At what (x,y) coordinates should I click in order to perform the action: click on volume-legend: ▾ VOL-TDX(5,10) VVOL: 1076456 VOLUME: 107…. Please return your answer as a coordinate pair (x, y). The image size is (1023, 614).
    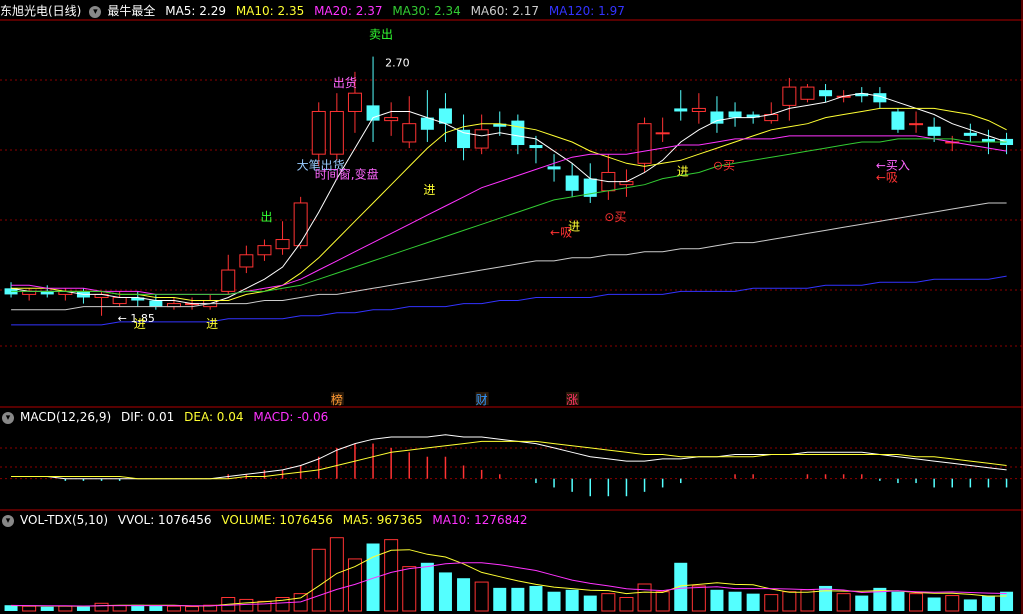
    Looking at the image, I should click on (267, 520).